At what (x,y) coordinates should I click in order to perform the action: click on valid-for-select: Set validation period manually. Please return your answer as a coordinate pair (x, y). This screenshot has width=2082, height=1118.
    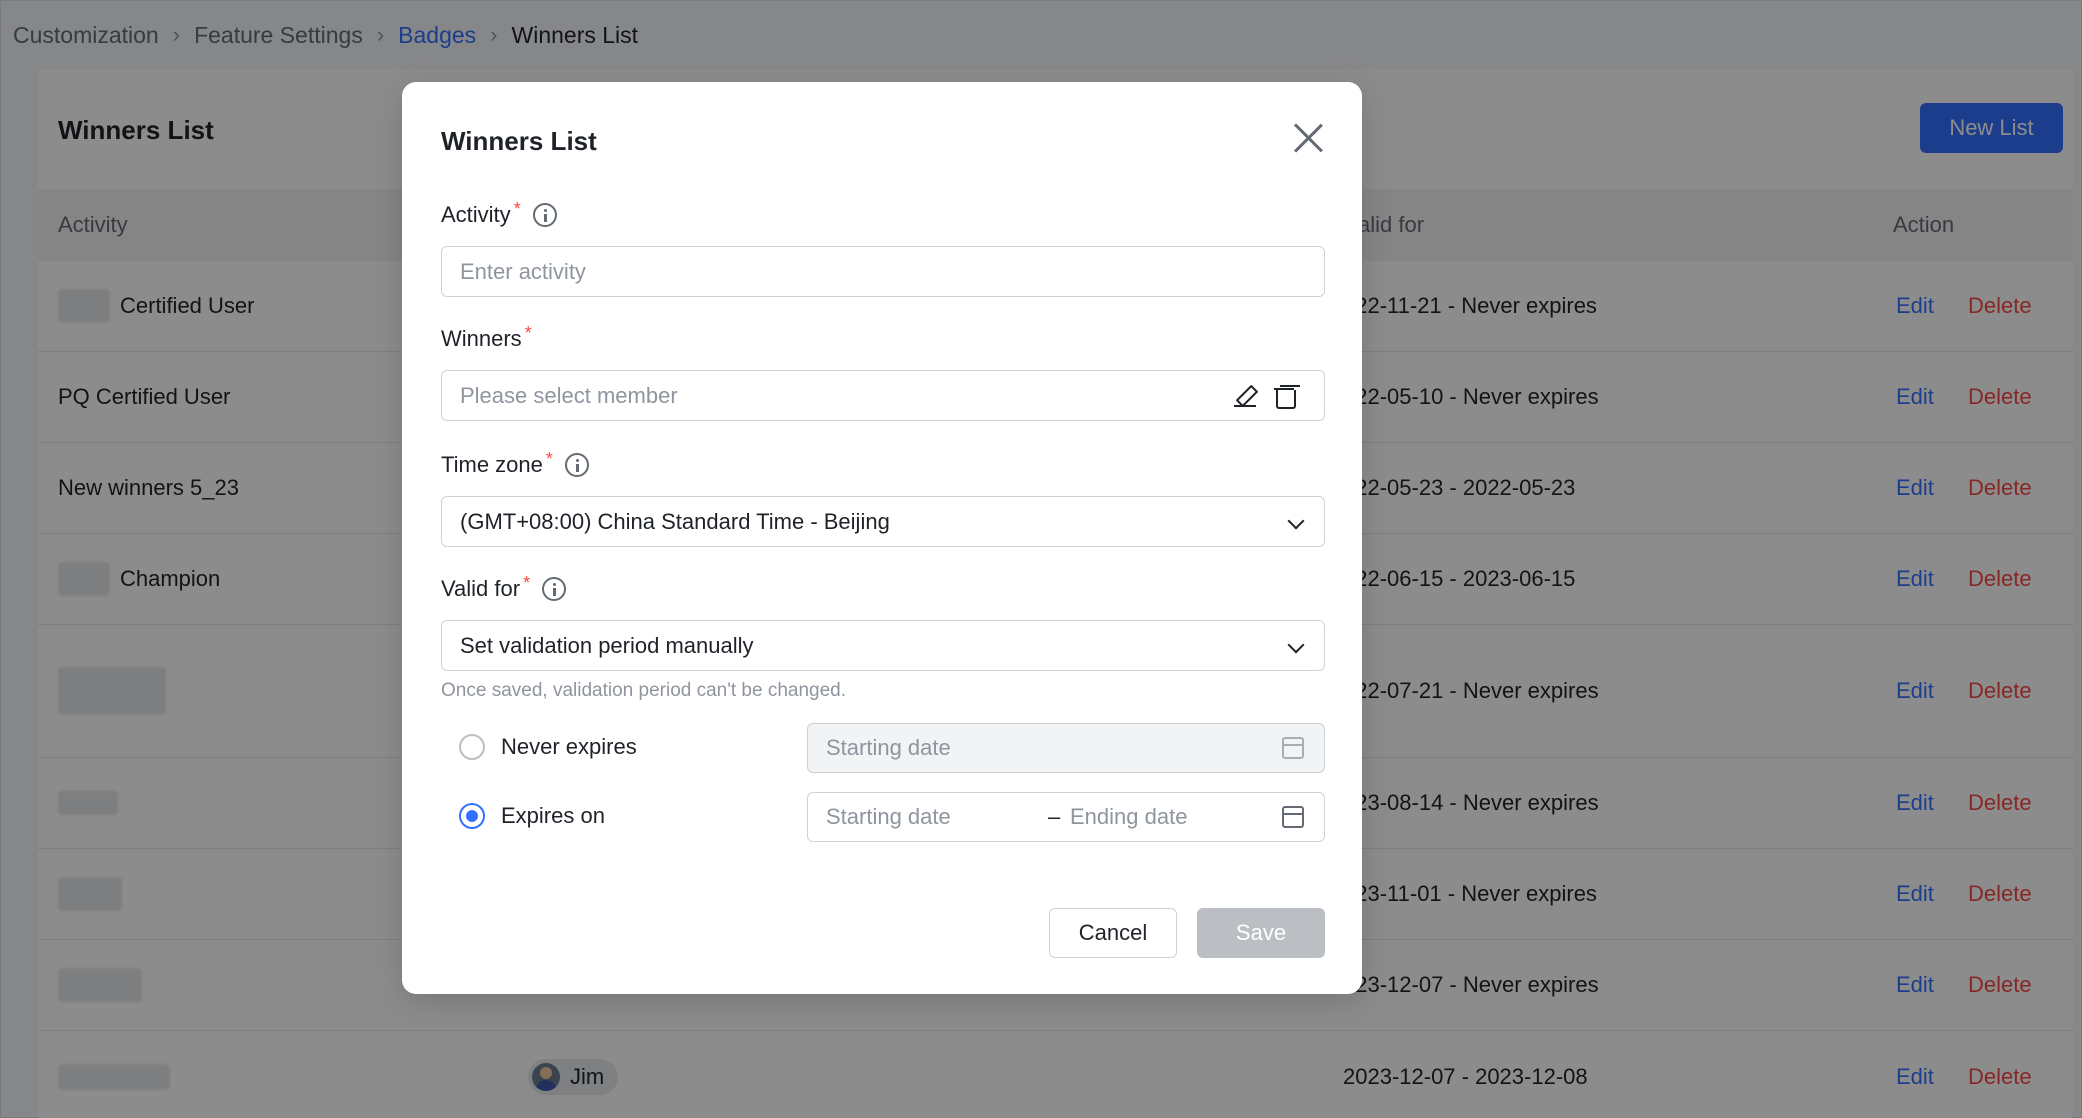
    Looking at the image, I should click on (883, 645).